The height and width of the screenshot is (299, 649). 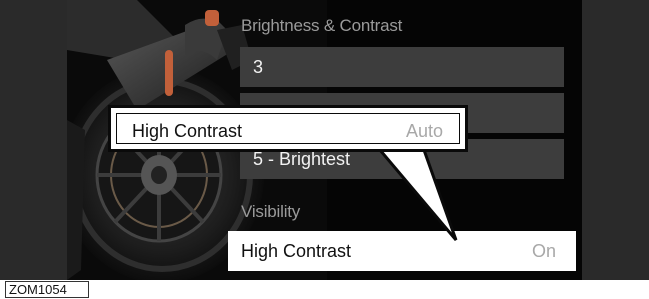 What do you see at coordinates (402, 251) in the screenshot?
I see `high-contrast-row: High Contrast On` at bounding box center [402, 251].